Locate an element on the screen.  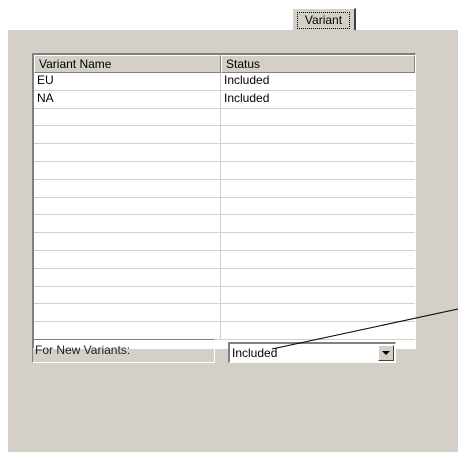
dropdown-button is located at coordinates (386, 353).